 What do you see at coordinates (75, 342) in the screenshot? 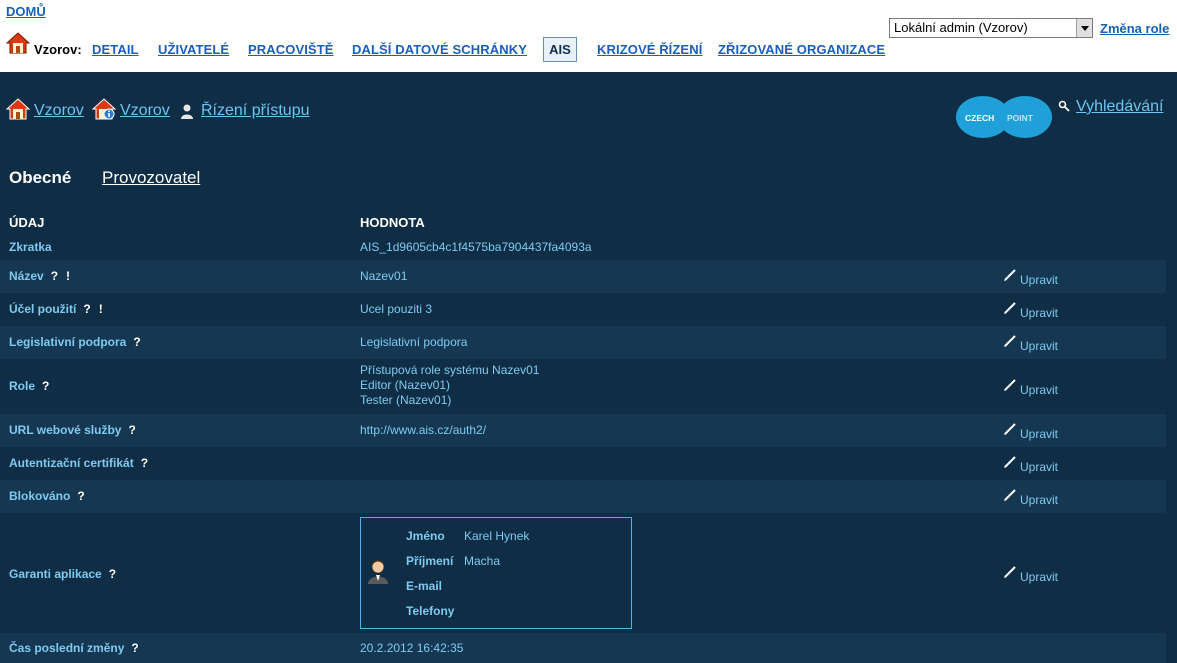
I see `field-label: Legislativní podpora?` at bounding box center [75, 342].